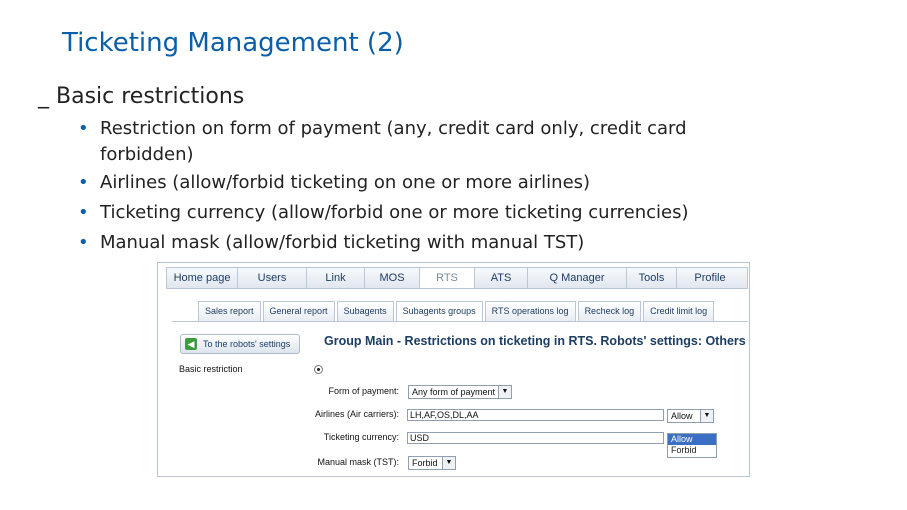 This screenshot has height=510, width=907. I want to click on nav-tab-q-manager: Q Manager, so click(577, 278).